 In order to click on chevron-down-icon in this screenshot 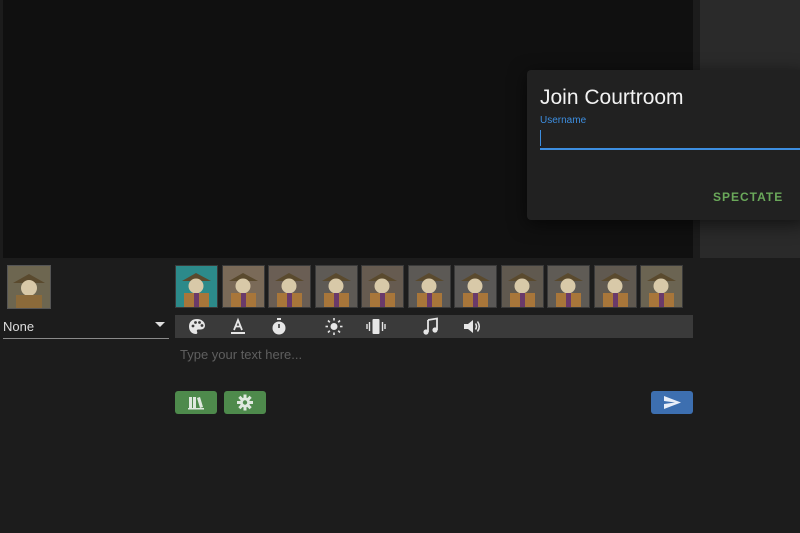, I will do `click(160, 324)`.